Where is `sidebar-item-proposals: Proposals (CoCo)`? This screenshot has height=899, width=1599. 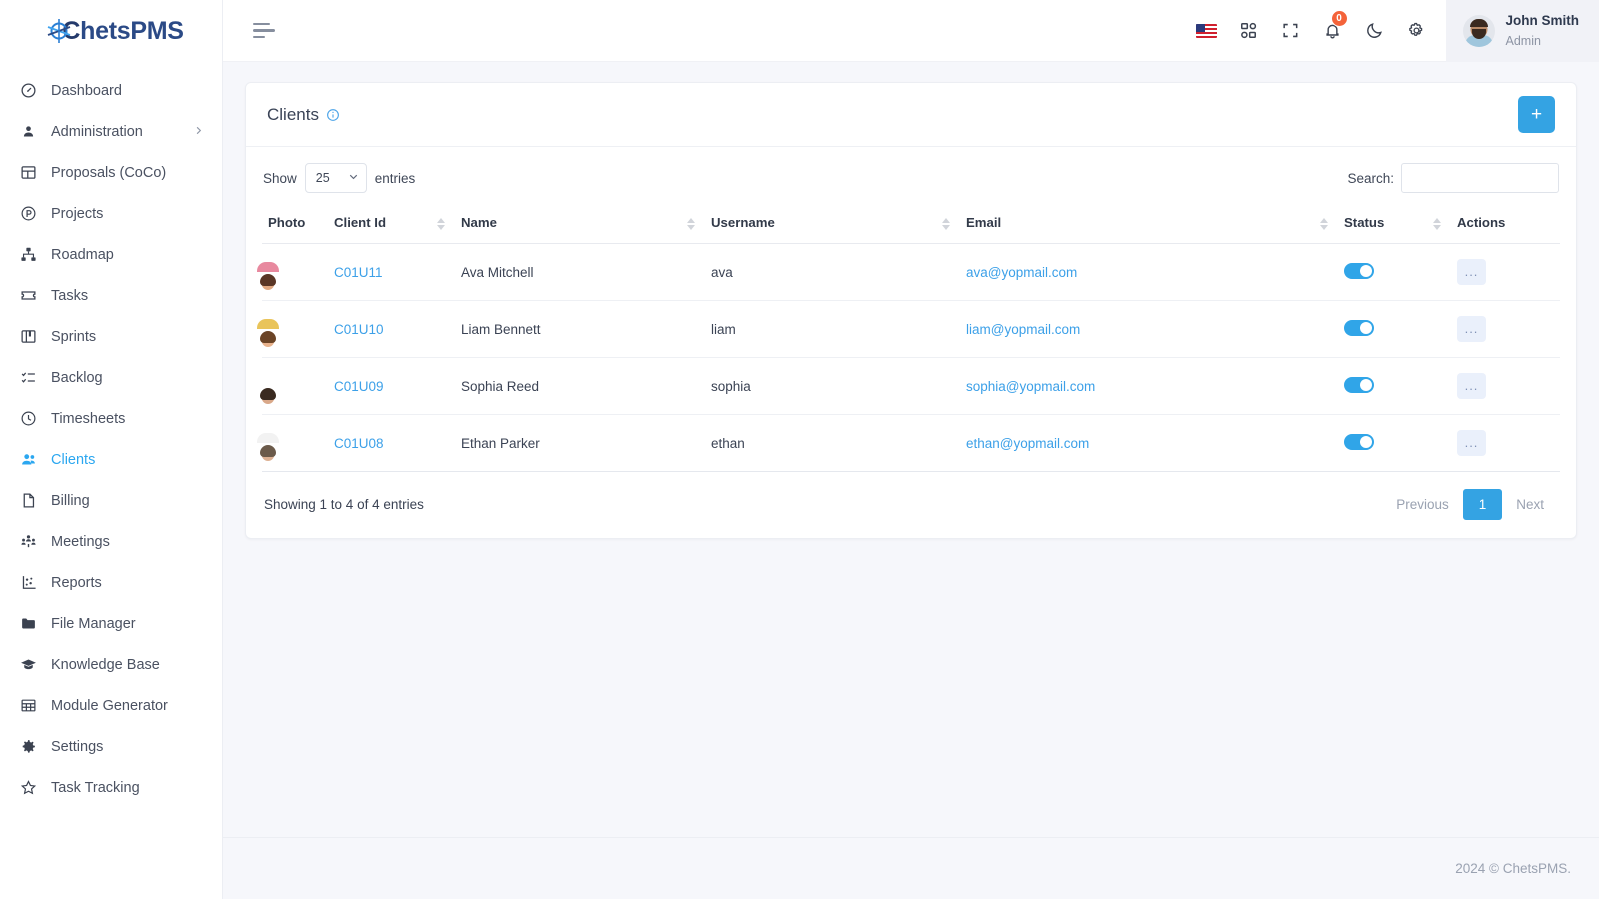 sidebar-item-proposals: Proposals (CoCo) is located at coordinates (111, 172).